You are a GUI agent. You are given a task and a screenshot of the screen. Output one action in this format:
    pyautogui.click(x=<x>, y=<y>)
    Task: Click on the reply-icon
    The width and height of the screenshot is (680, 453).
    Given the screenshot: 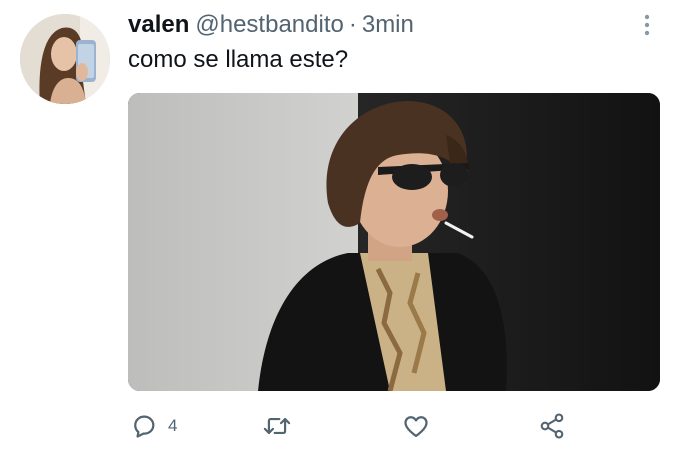 What is the action you would take?
    pyautogui.click(x=144, y=426)
    